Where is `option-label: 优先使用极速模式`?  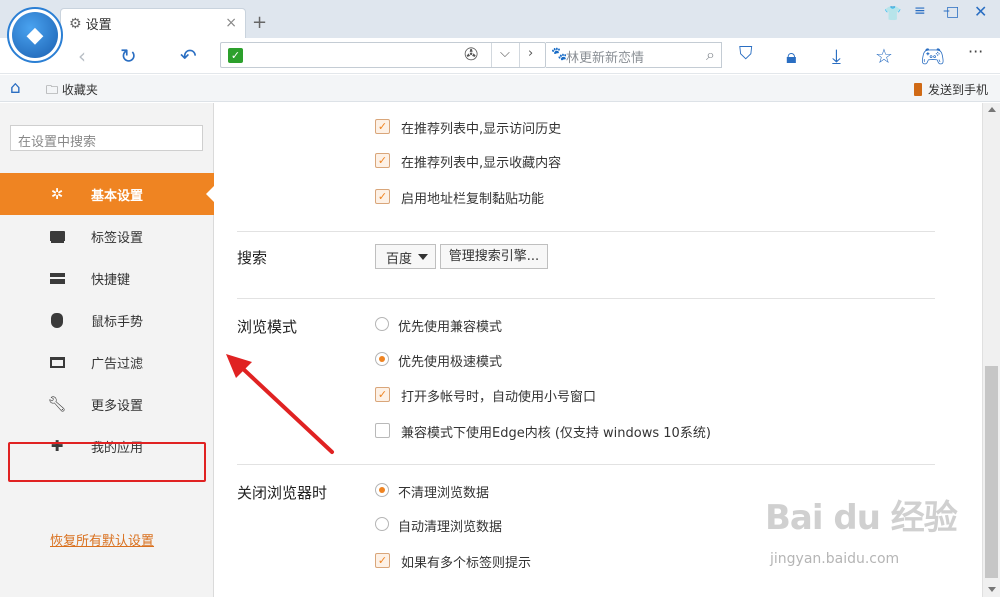 option-label: 优先使用极速模式 is located at coordinates (450, 362).